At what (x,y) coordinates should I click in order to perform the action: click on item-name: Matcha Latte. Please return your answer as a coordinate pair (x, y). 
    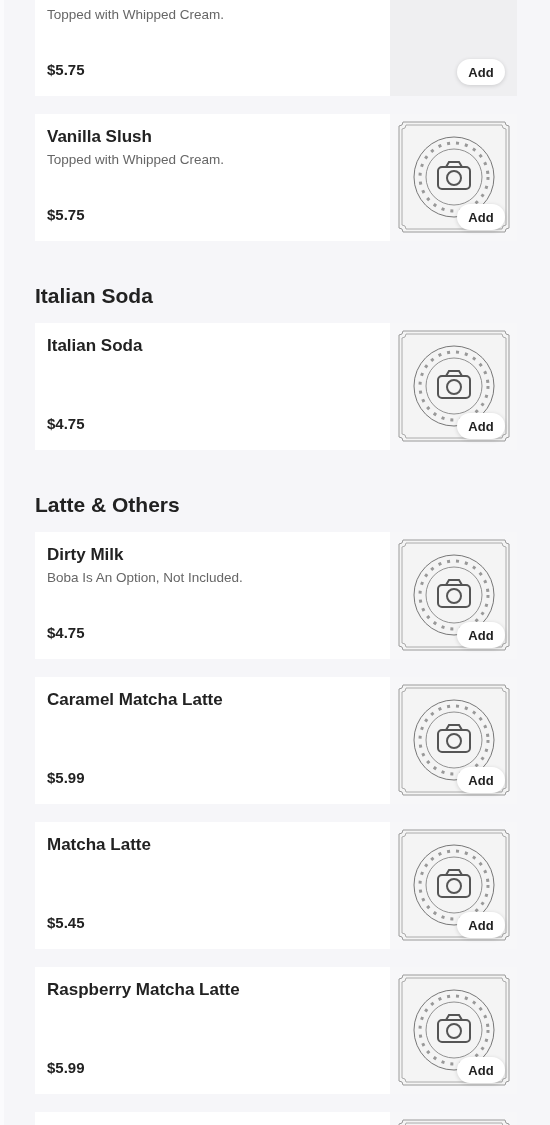
    Looking at the image, I should click on (99, 845).